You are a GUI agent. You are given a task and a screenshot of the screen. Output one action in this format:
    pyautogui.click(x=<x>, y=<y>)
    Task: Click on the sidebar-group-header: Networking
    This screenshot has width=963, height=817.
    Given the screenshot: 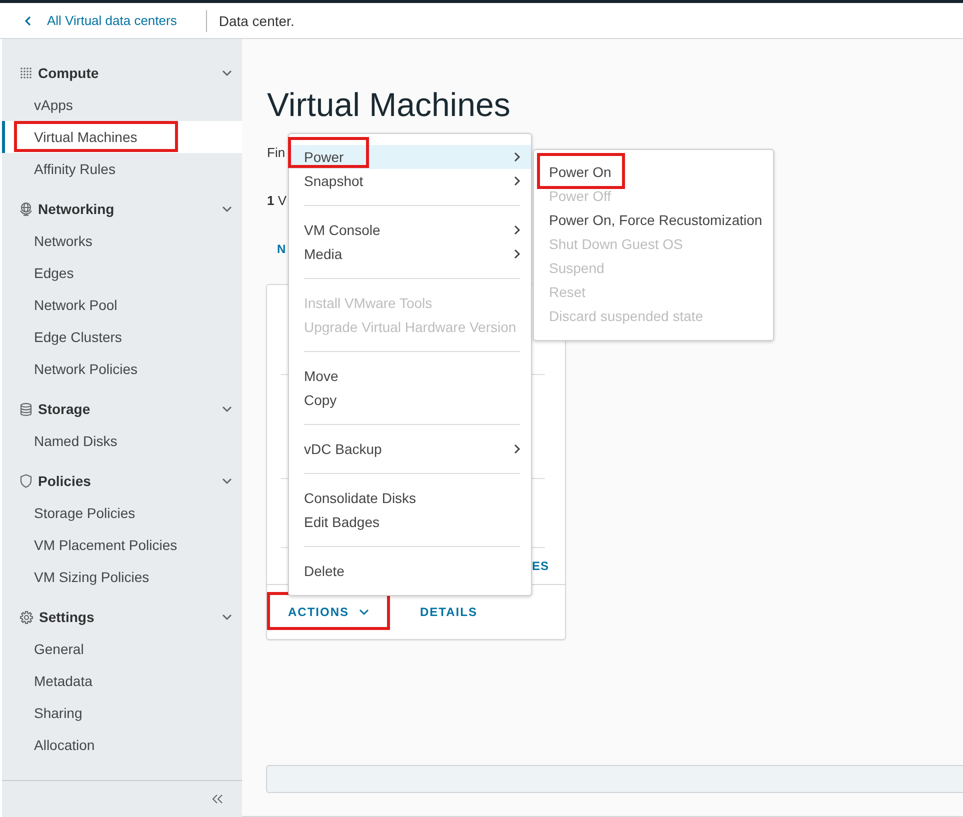 What is the action you would take?
    pyautogui.click(x=122, y=209)
    